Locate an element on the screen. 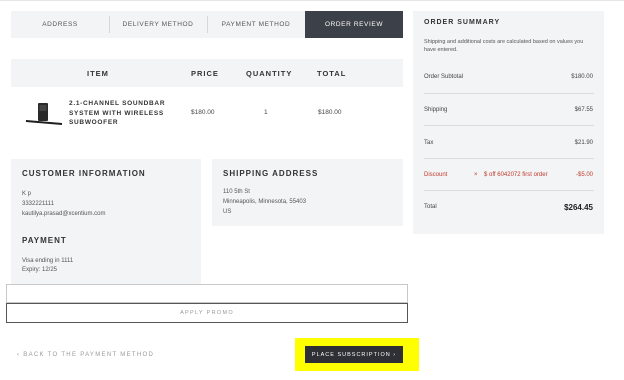 The image size is (624, 380). shipping-line-3: US is located at coordinates (227, 212).